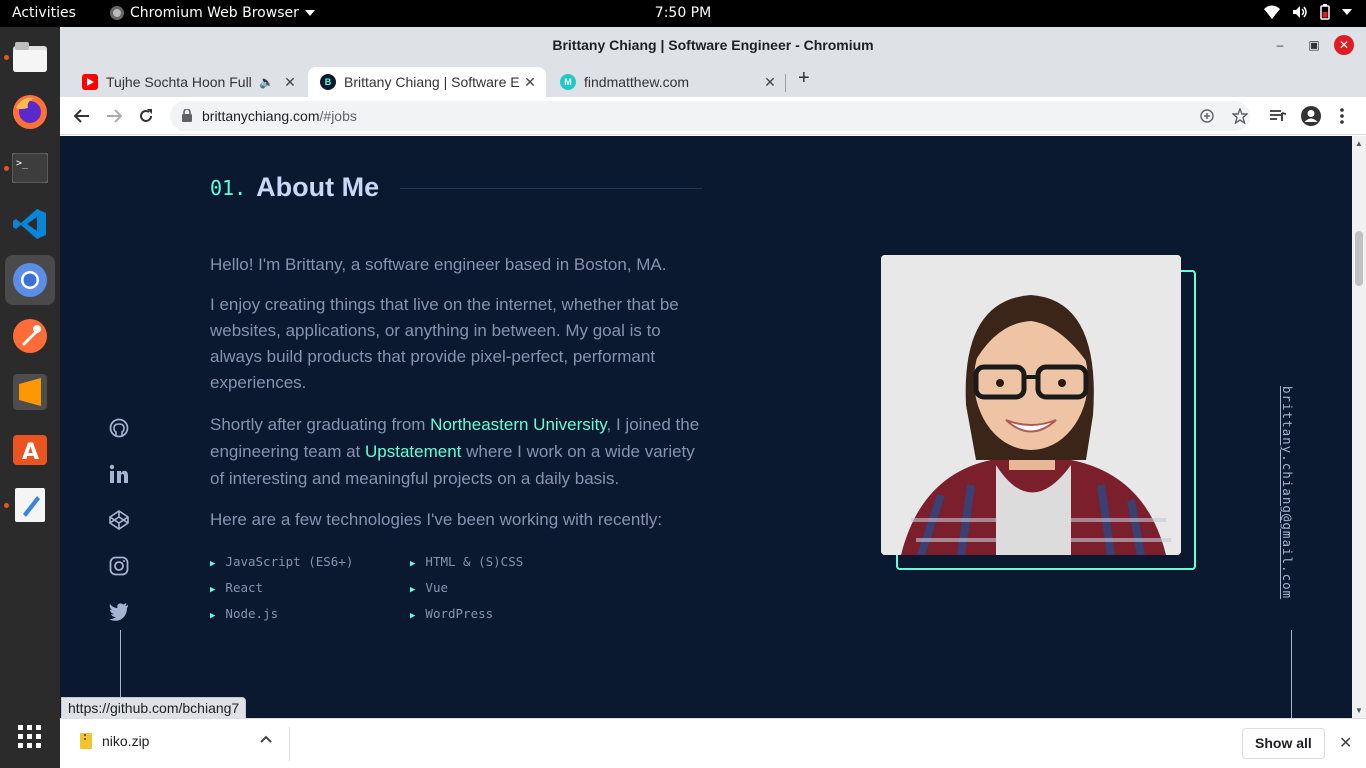  Describe the element at coordinates (30, 392) in the screenshot. I see `sublime-text-icon` at that location.